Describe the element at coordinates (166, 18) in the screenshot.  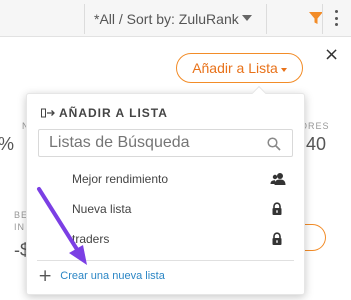
I see `sort-label: *All / Sort by: ZuluRank` at that location.